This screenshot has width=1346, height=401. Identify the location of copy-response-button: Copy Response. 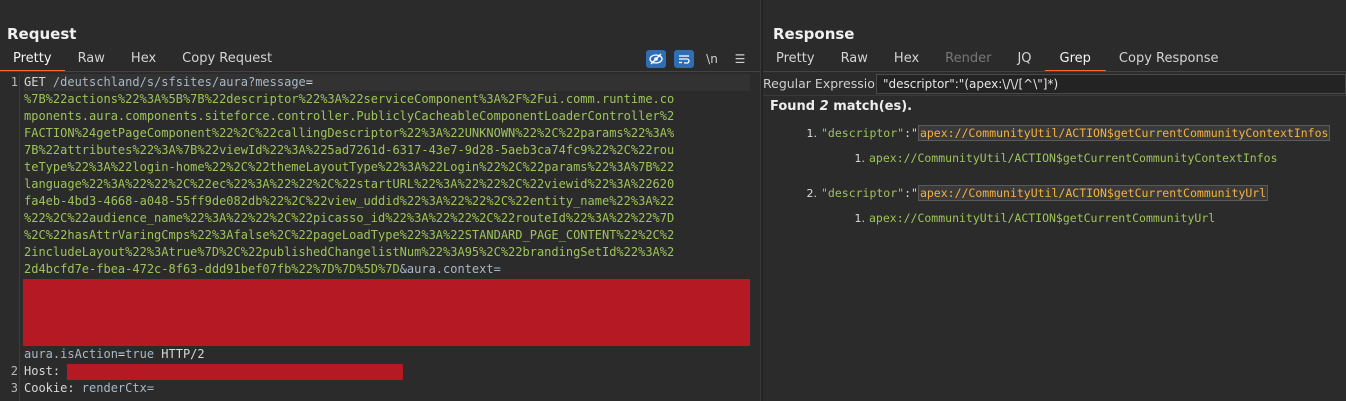
(1169, 60).